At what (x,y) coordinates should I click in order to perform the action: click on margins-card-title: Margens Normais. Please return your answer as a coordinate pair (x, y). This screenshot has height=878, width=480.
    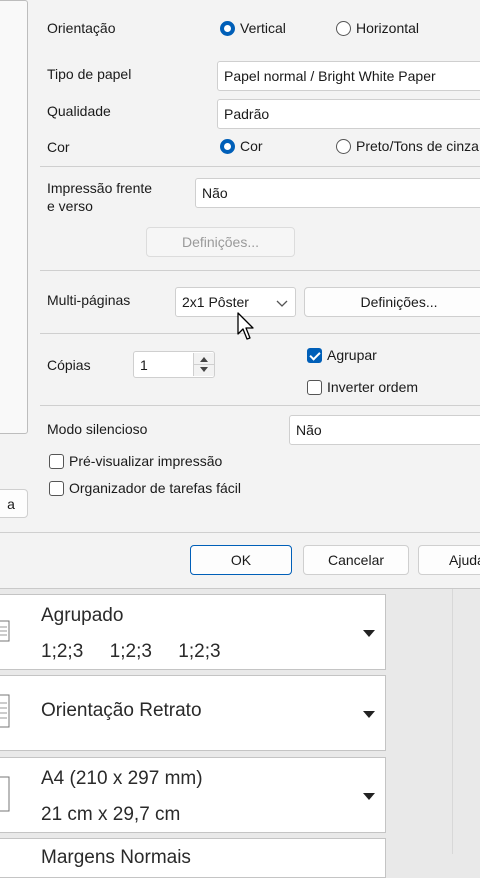
    Looking at the image, I should click on (116, 857).